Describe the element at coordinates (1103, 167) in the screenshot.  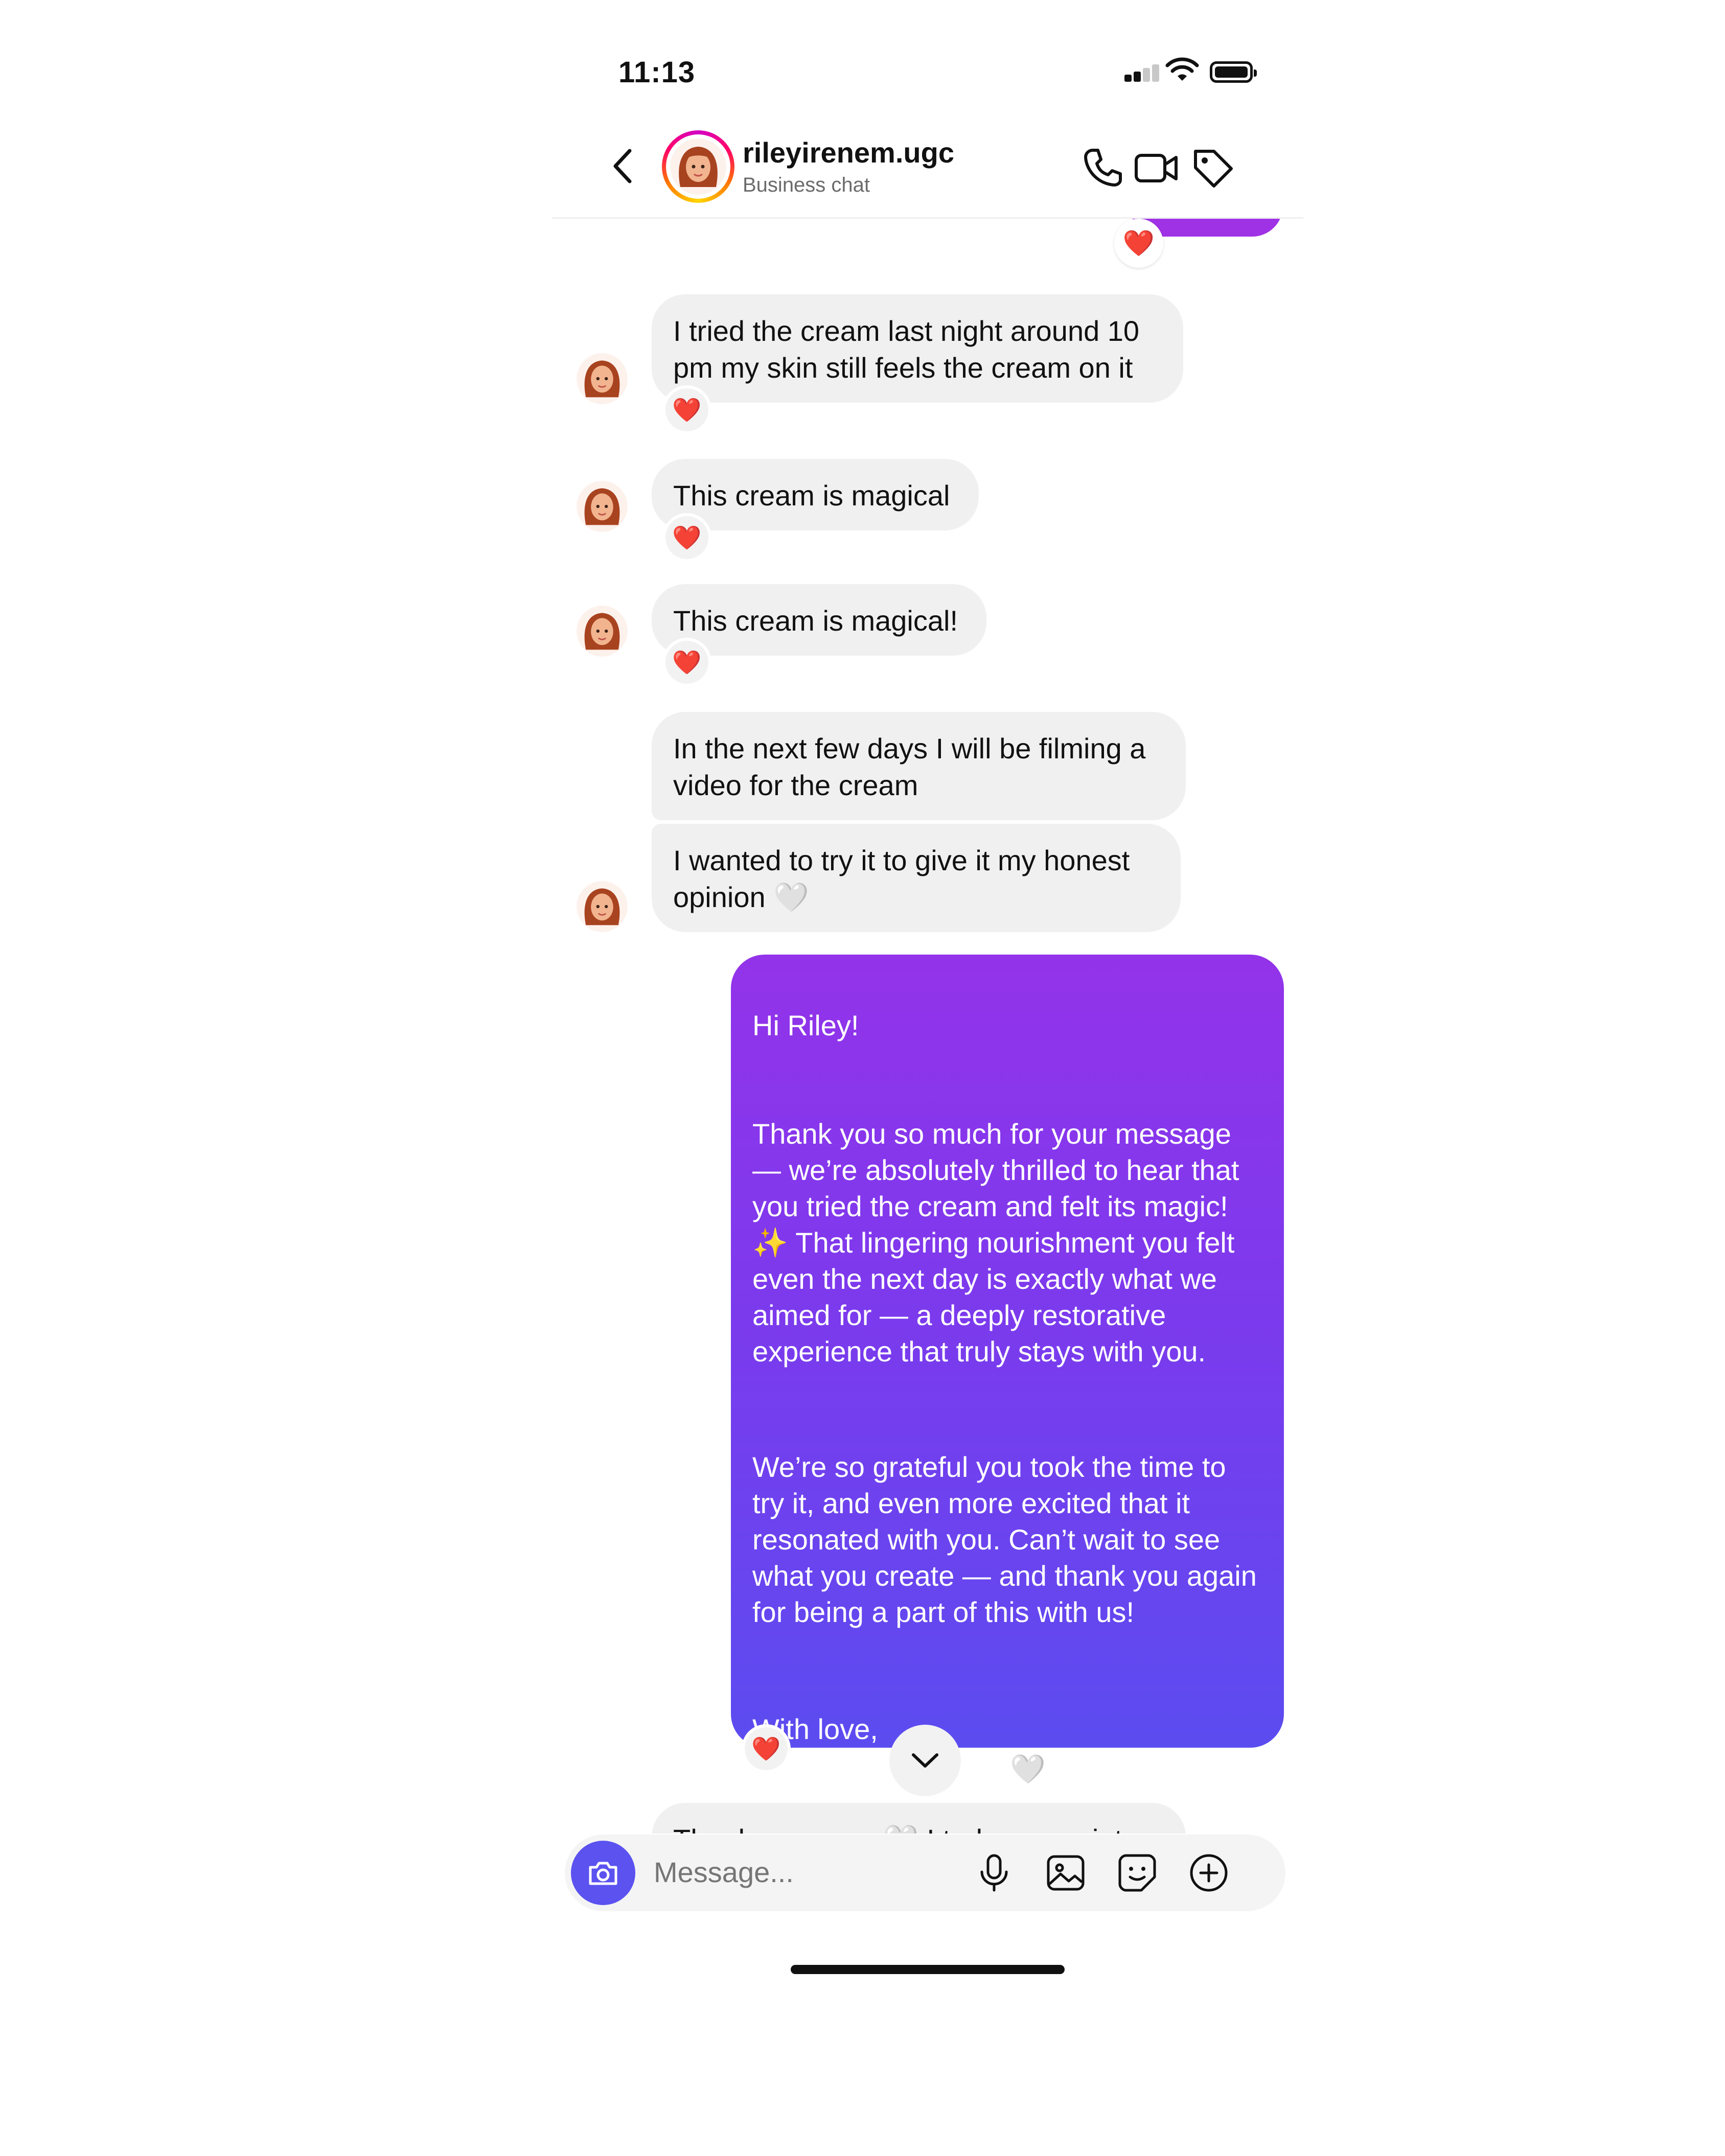
I see `phone-icon` at that location.